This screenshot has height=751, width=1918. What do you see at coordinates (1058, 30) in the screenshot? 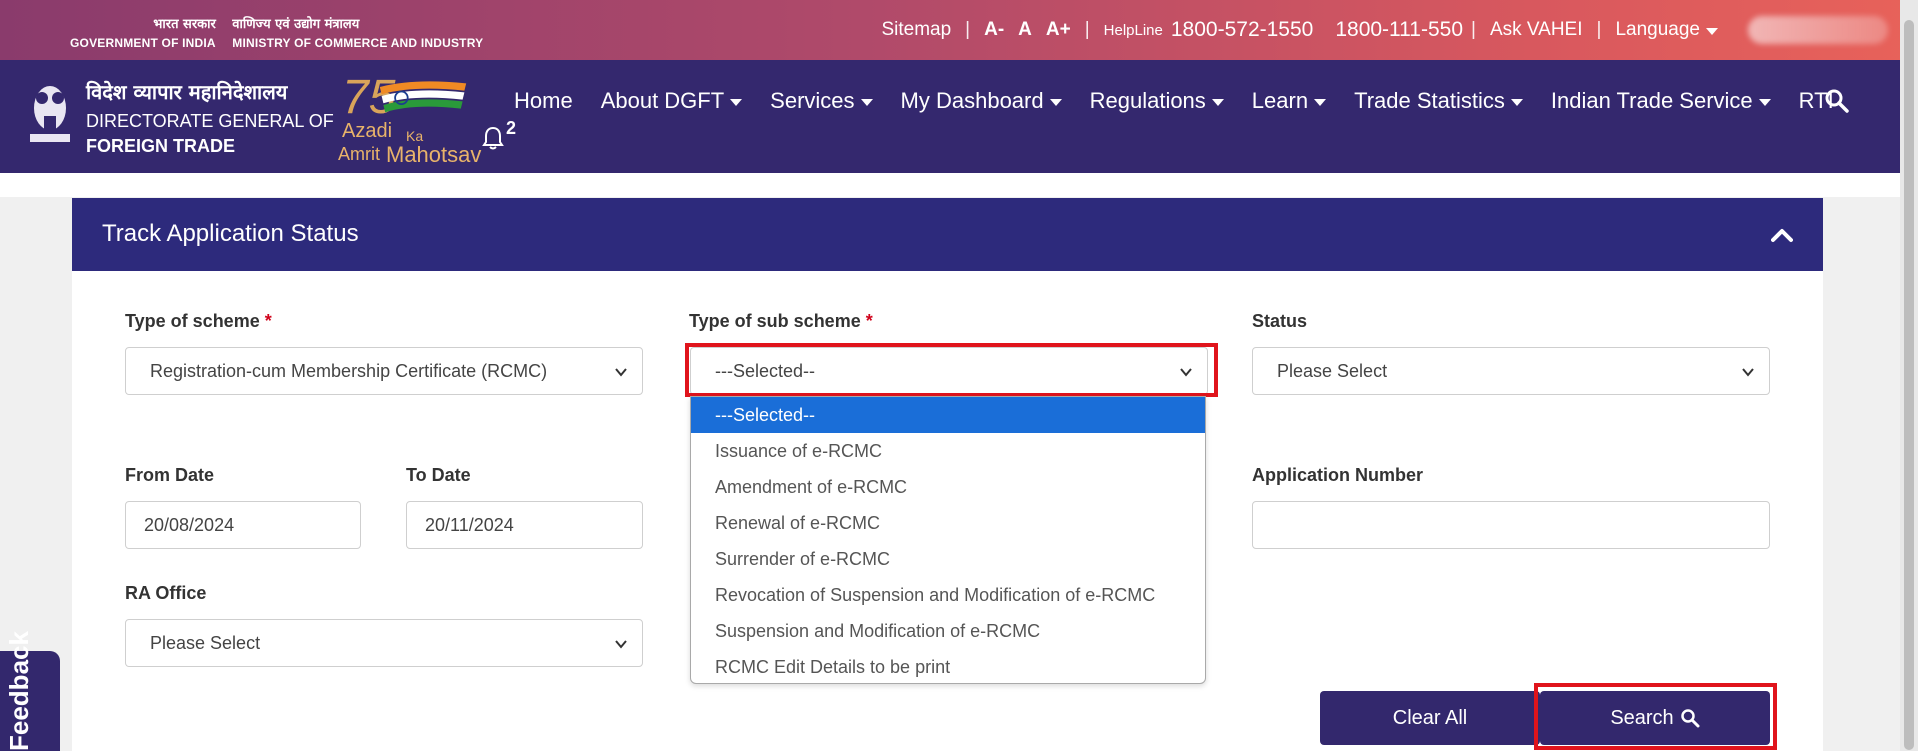
I see `font-increase-button: A+` at bounding box center [1058, 30].